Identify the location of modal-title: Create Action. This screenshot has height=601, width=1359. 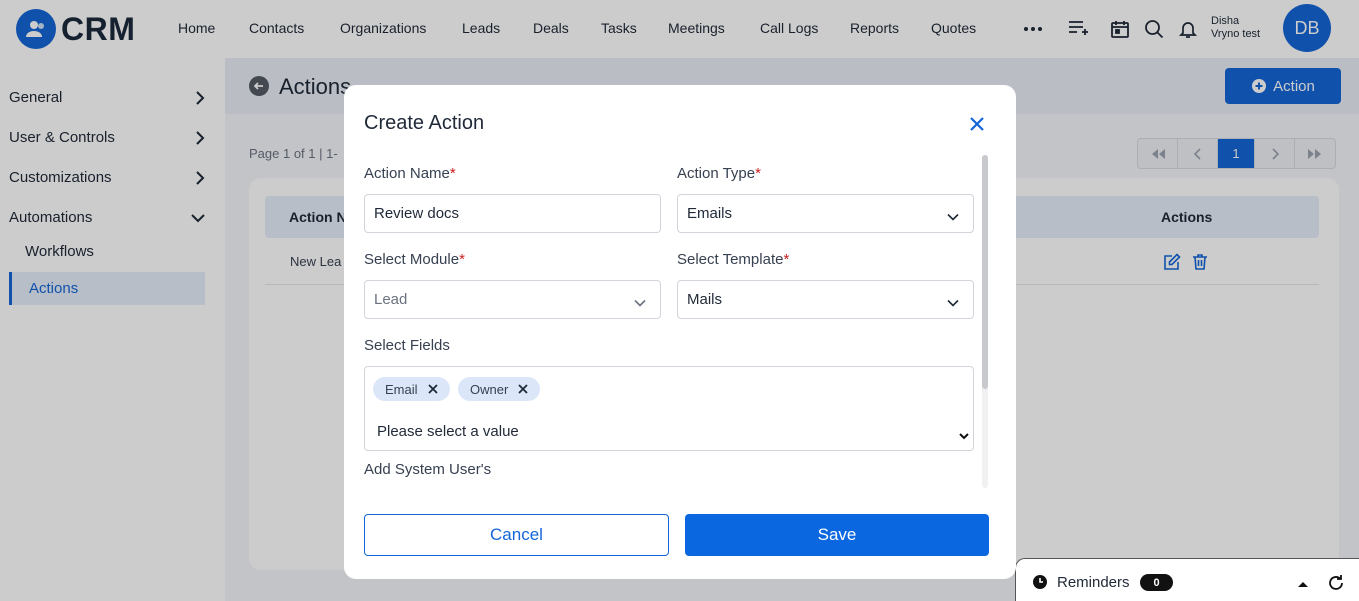
(424, 123).